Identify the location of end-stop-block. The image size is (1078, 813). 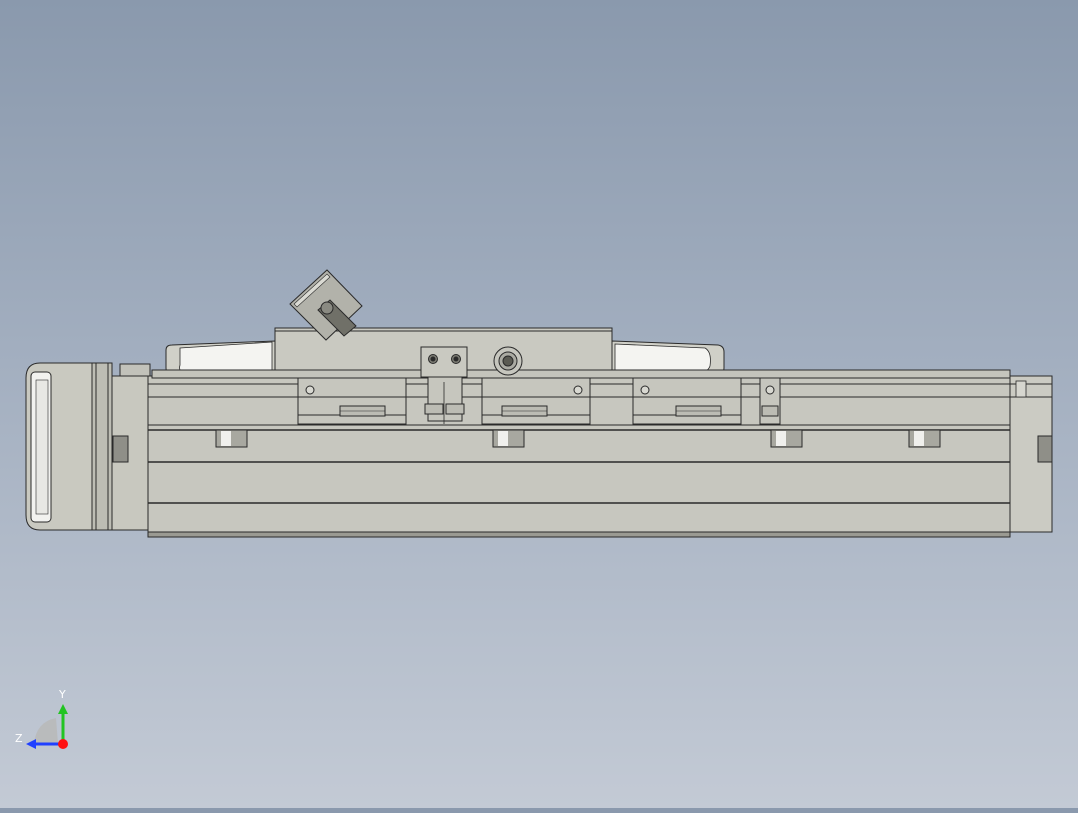
(770, 401).